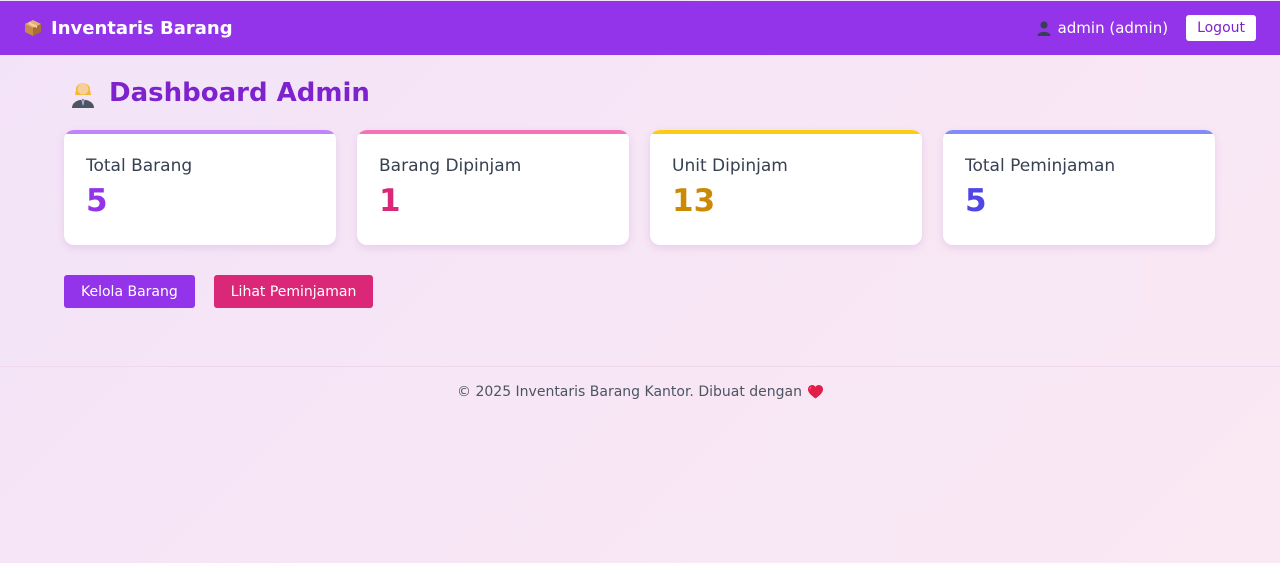 The image size is (1280, 563). What do you see at coordinates (33, 28) in the screenshot?
I see `package-icon` at bounding box center [33, 28].